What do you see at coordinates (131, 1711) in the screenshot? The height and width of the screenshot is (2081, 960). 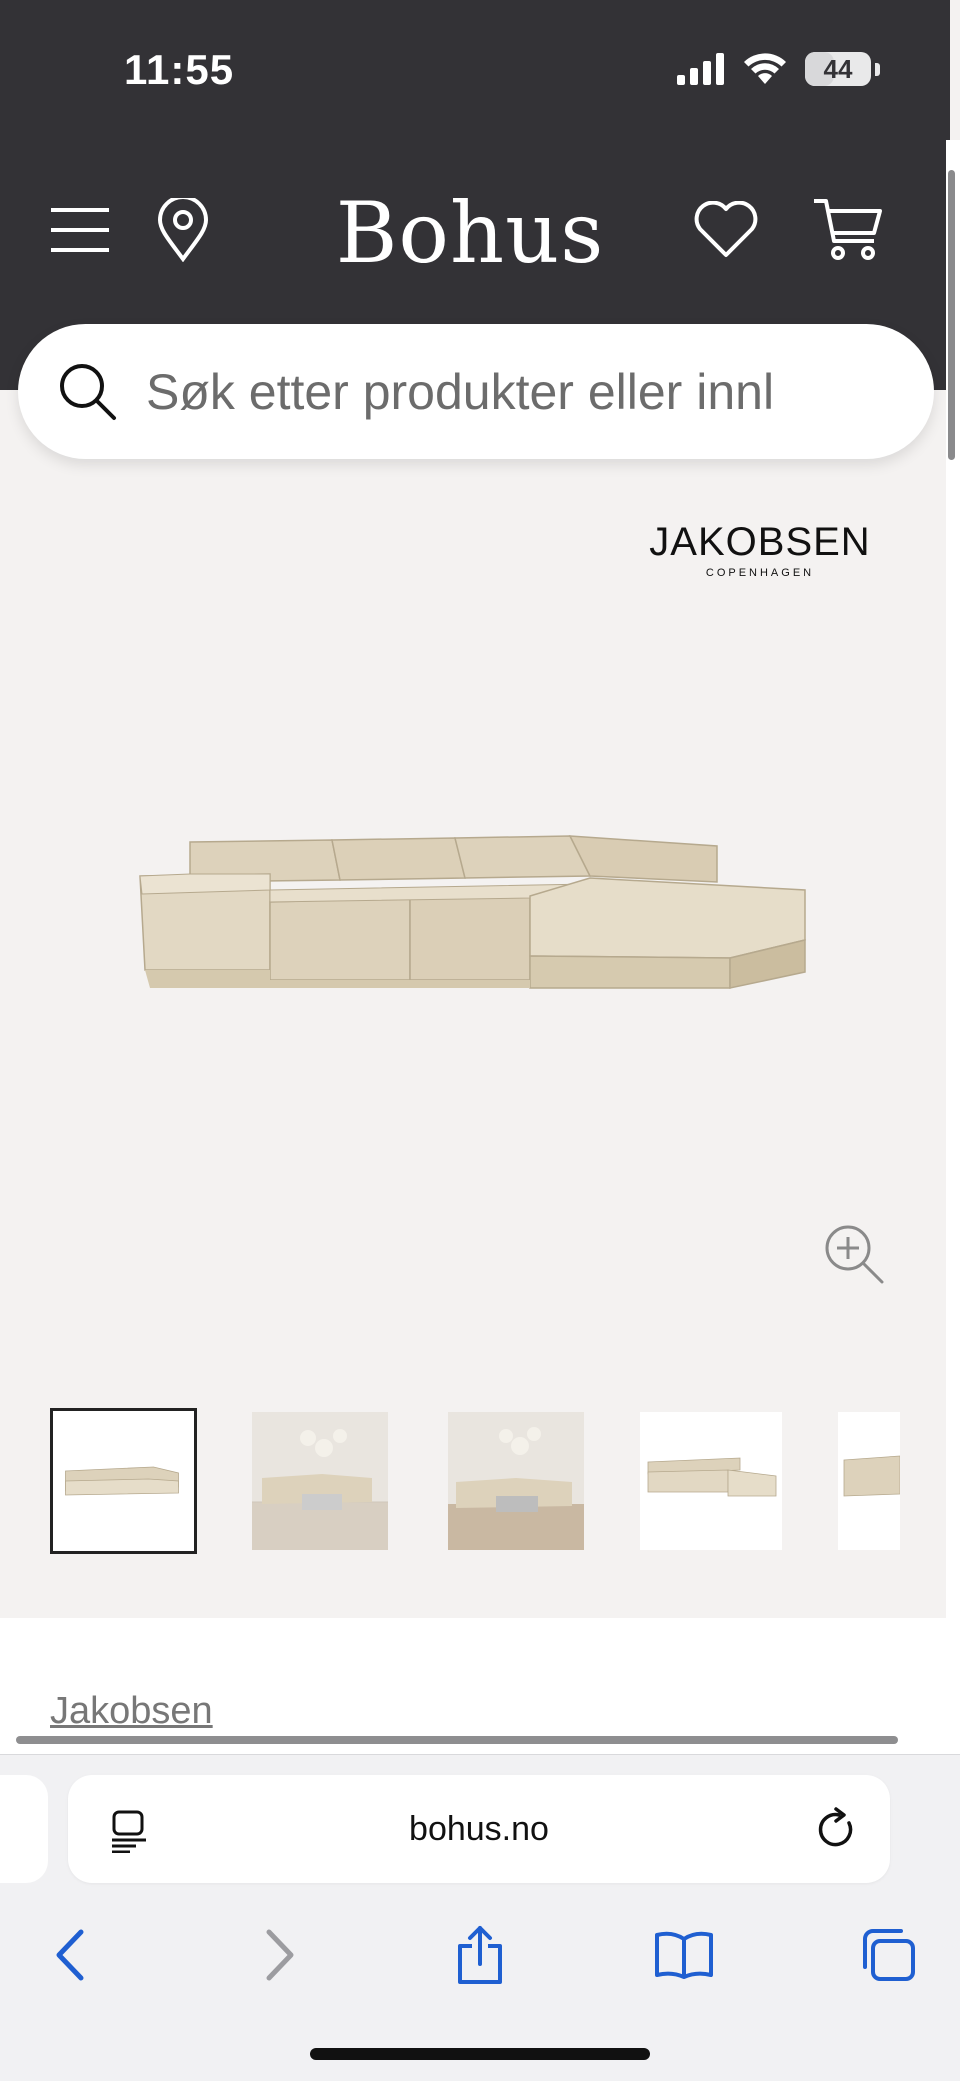 I see `brand-link: Jakobsen` at bounding box center [131, 1711].